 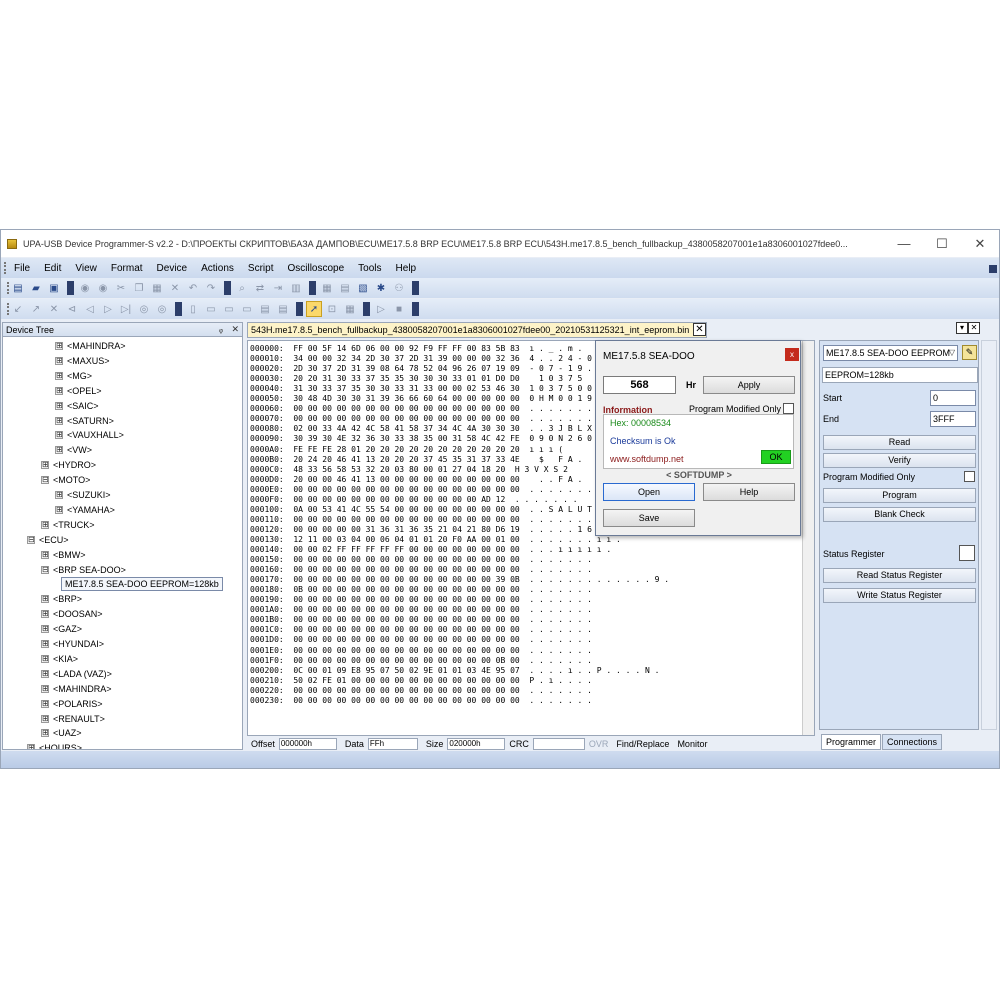 What do you see at coordinates (904, 243) in the screenshot?
I see `minimize-button: —` at bounding box center [904, 243].